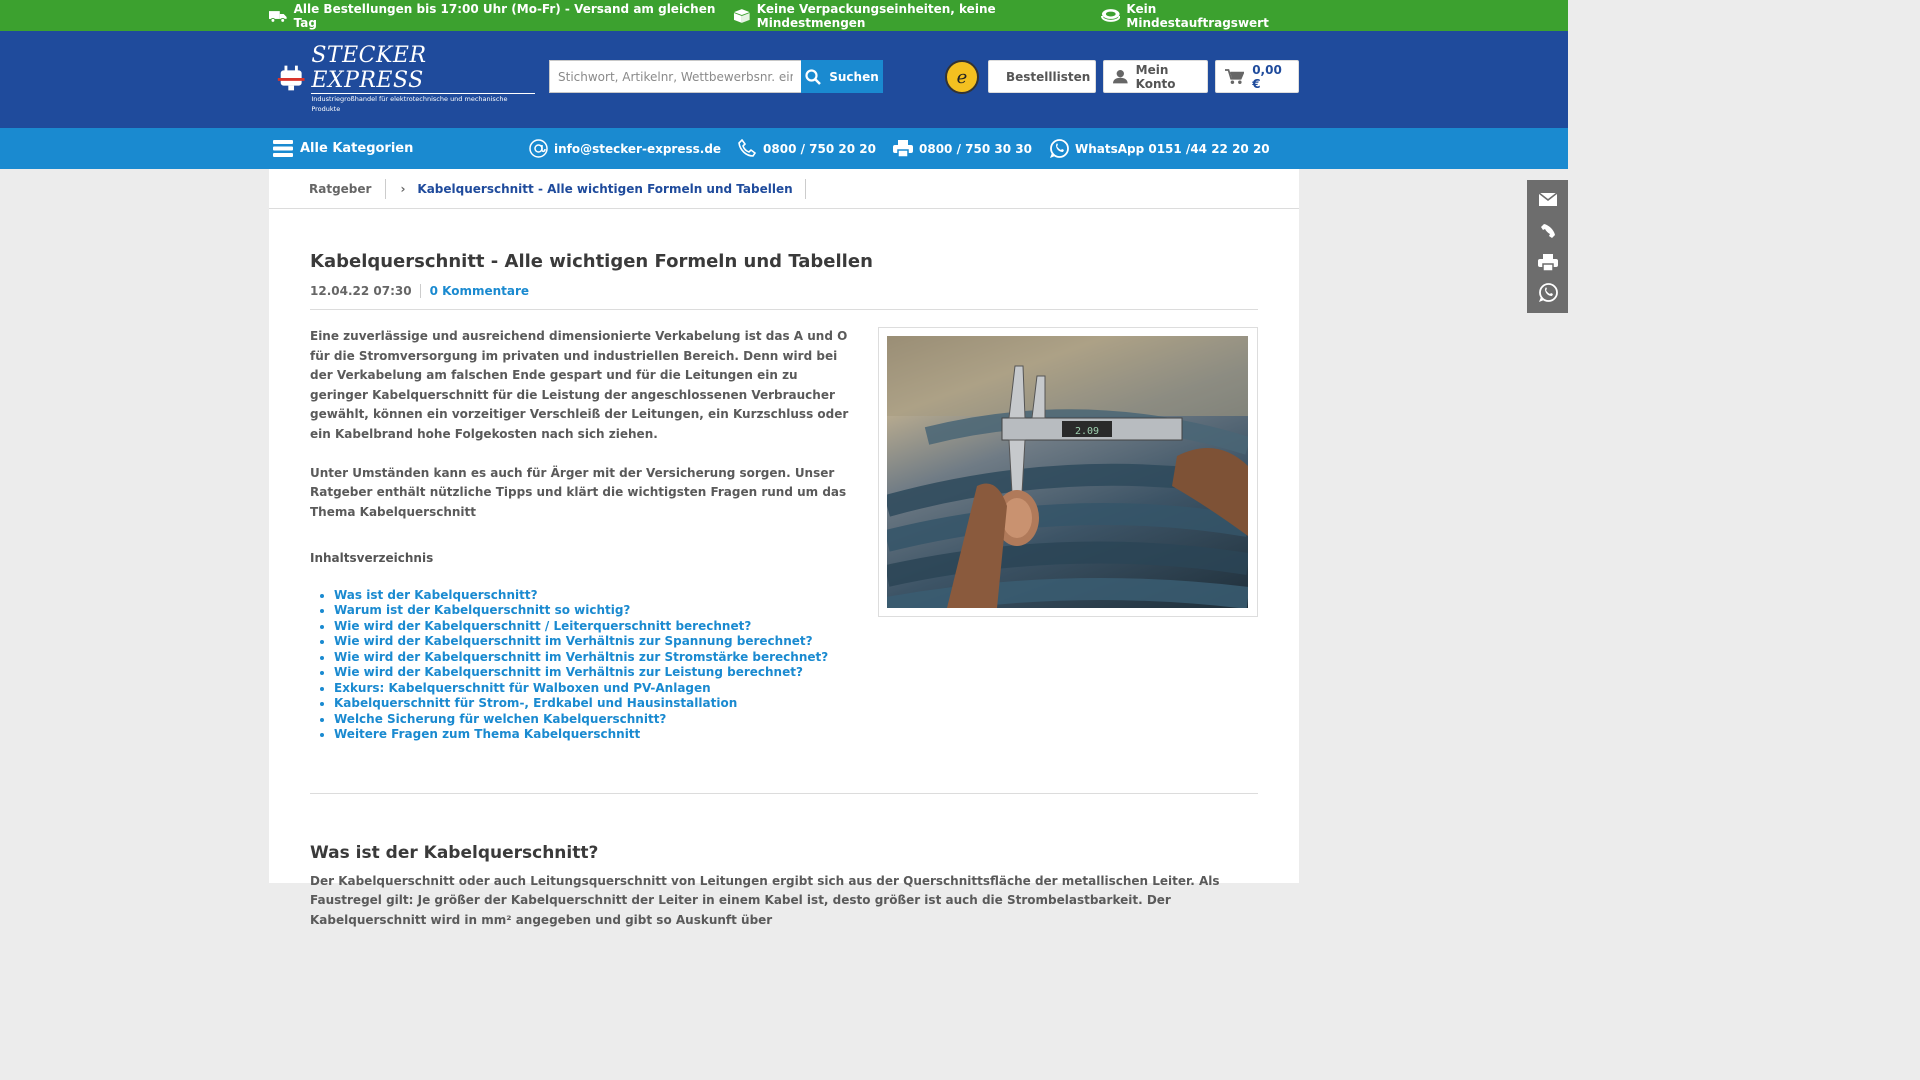 This screenshot has height=1080, width=1920. I want to click on account-button: Mein Konto, so click(1155, 76).